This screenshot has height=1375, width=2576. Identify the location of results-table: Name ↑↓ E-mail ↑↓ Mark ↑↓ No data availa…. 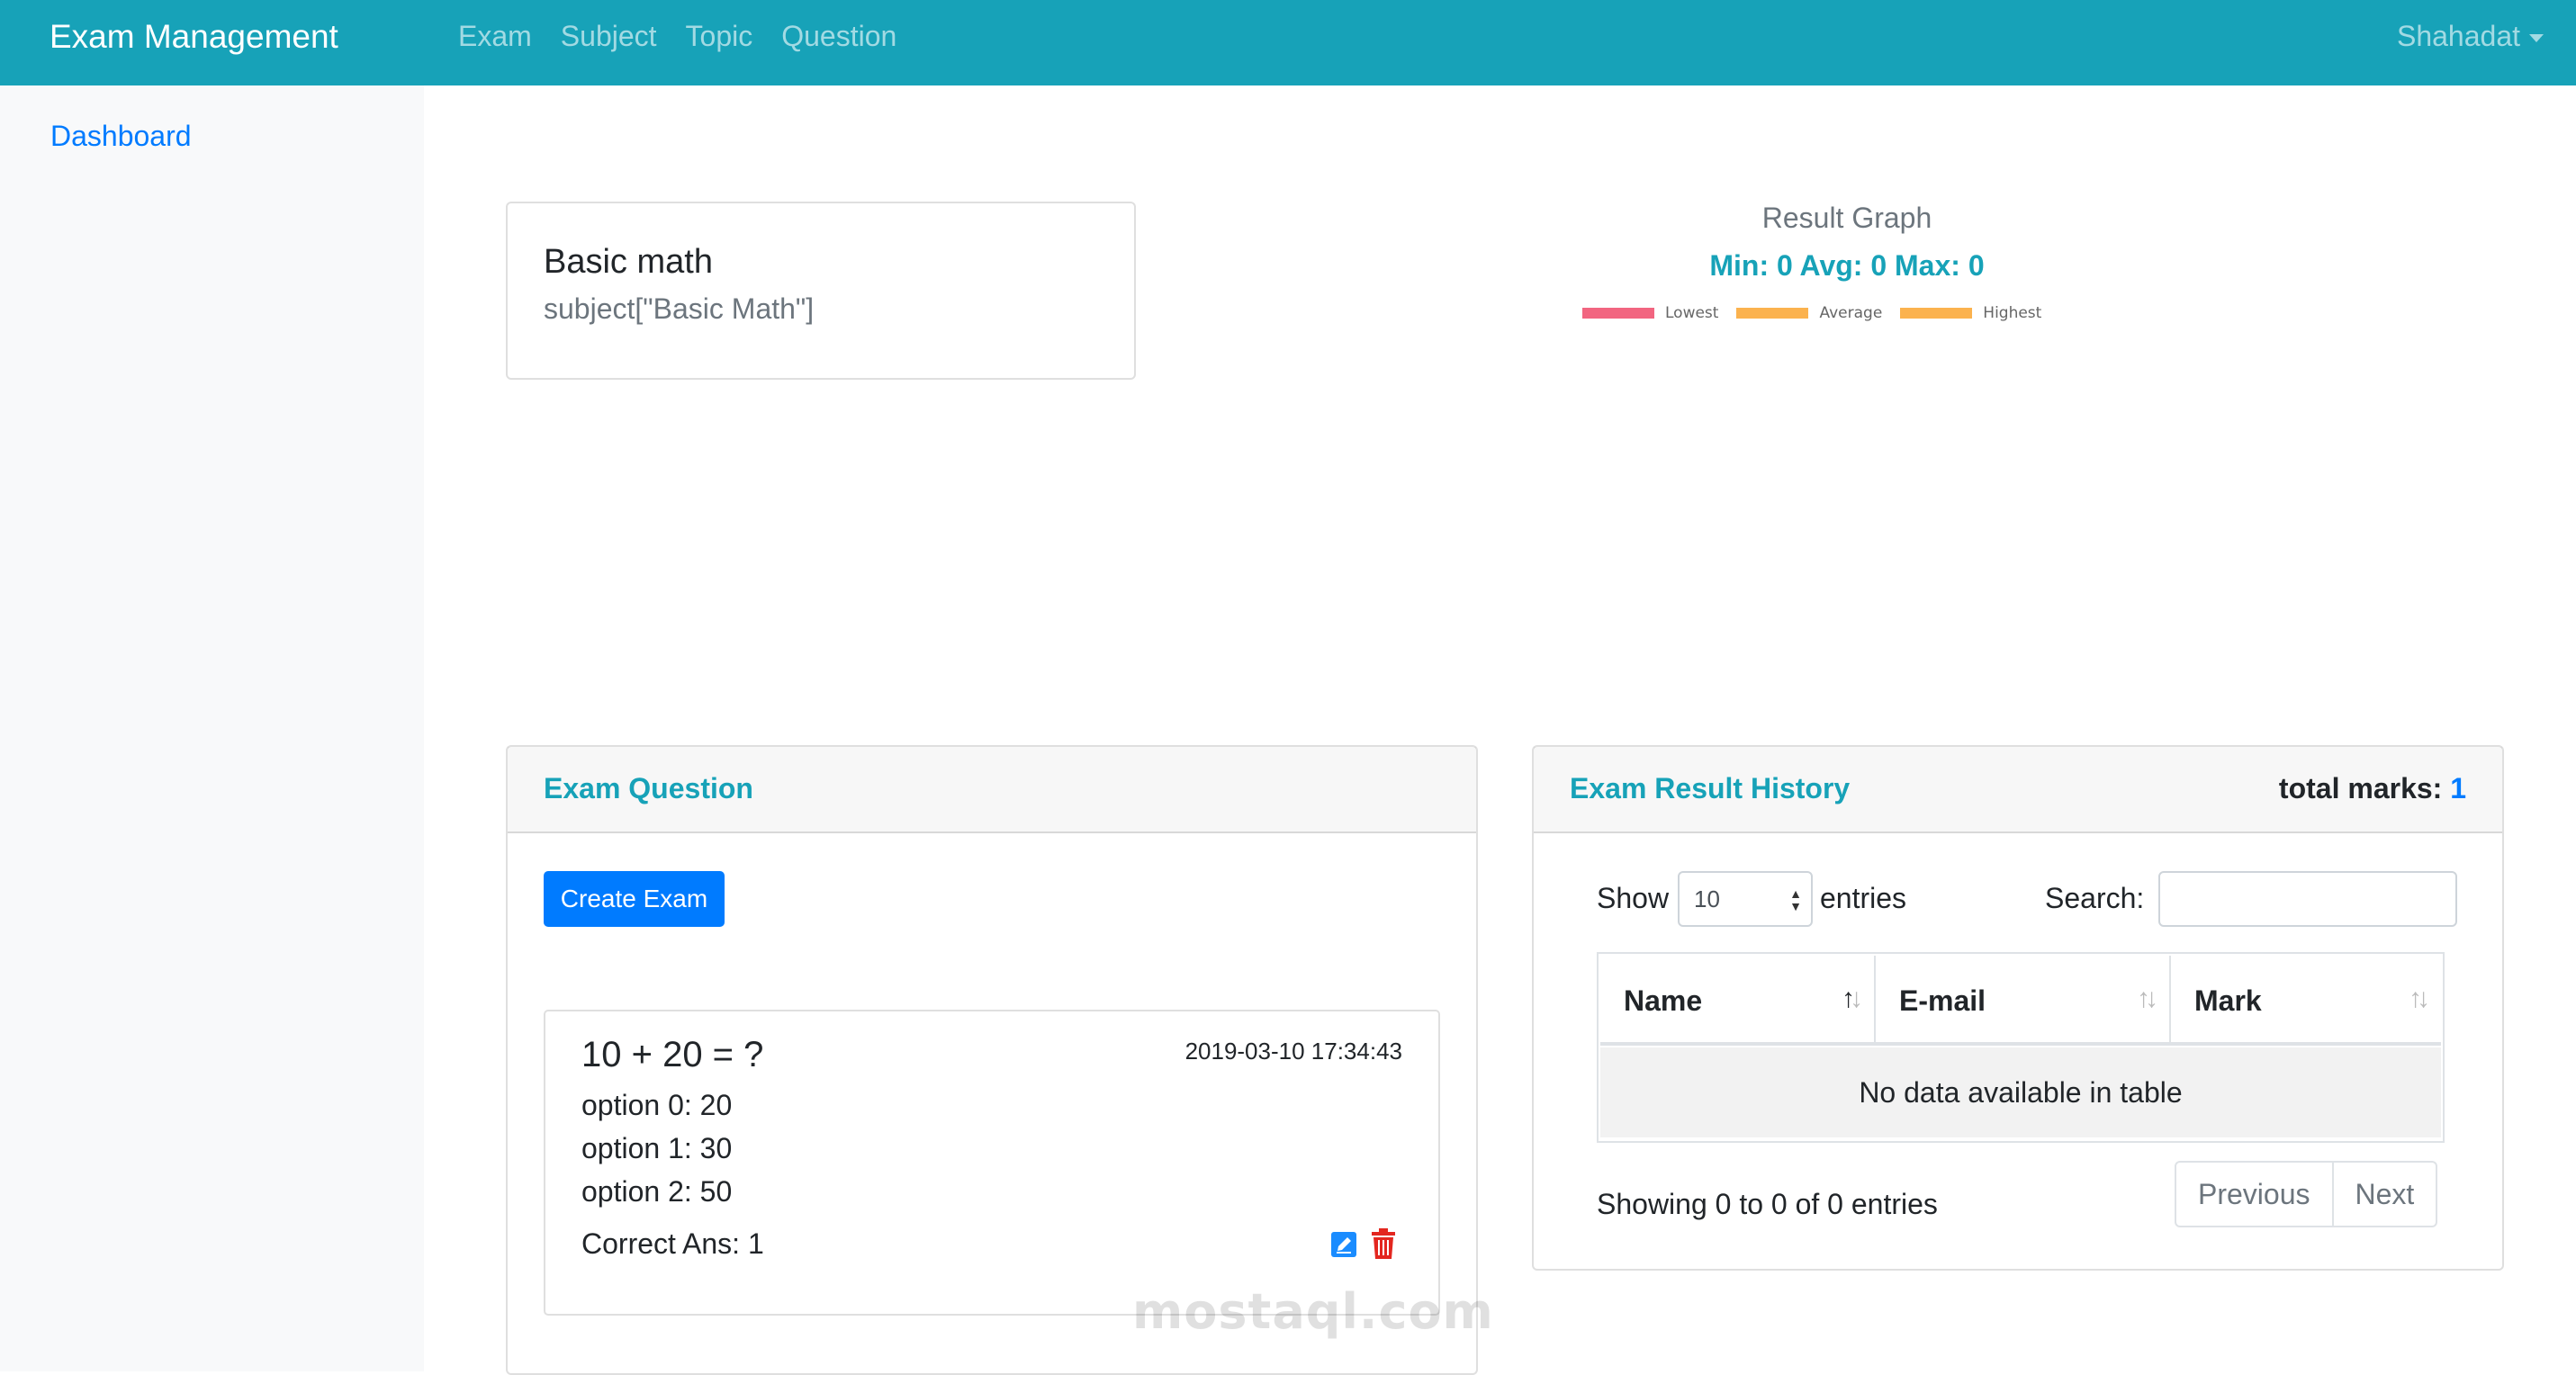
(2021, 1047).